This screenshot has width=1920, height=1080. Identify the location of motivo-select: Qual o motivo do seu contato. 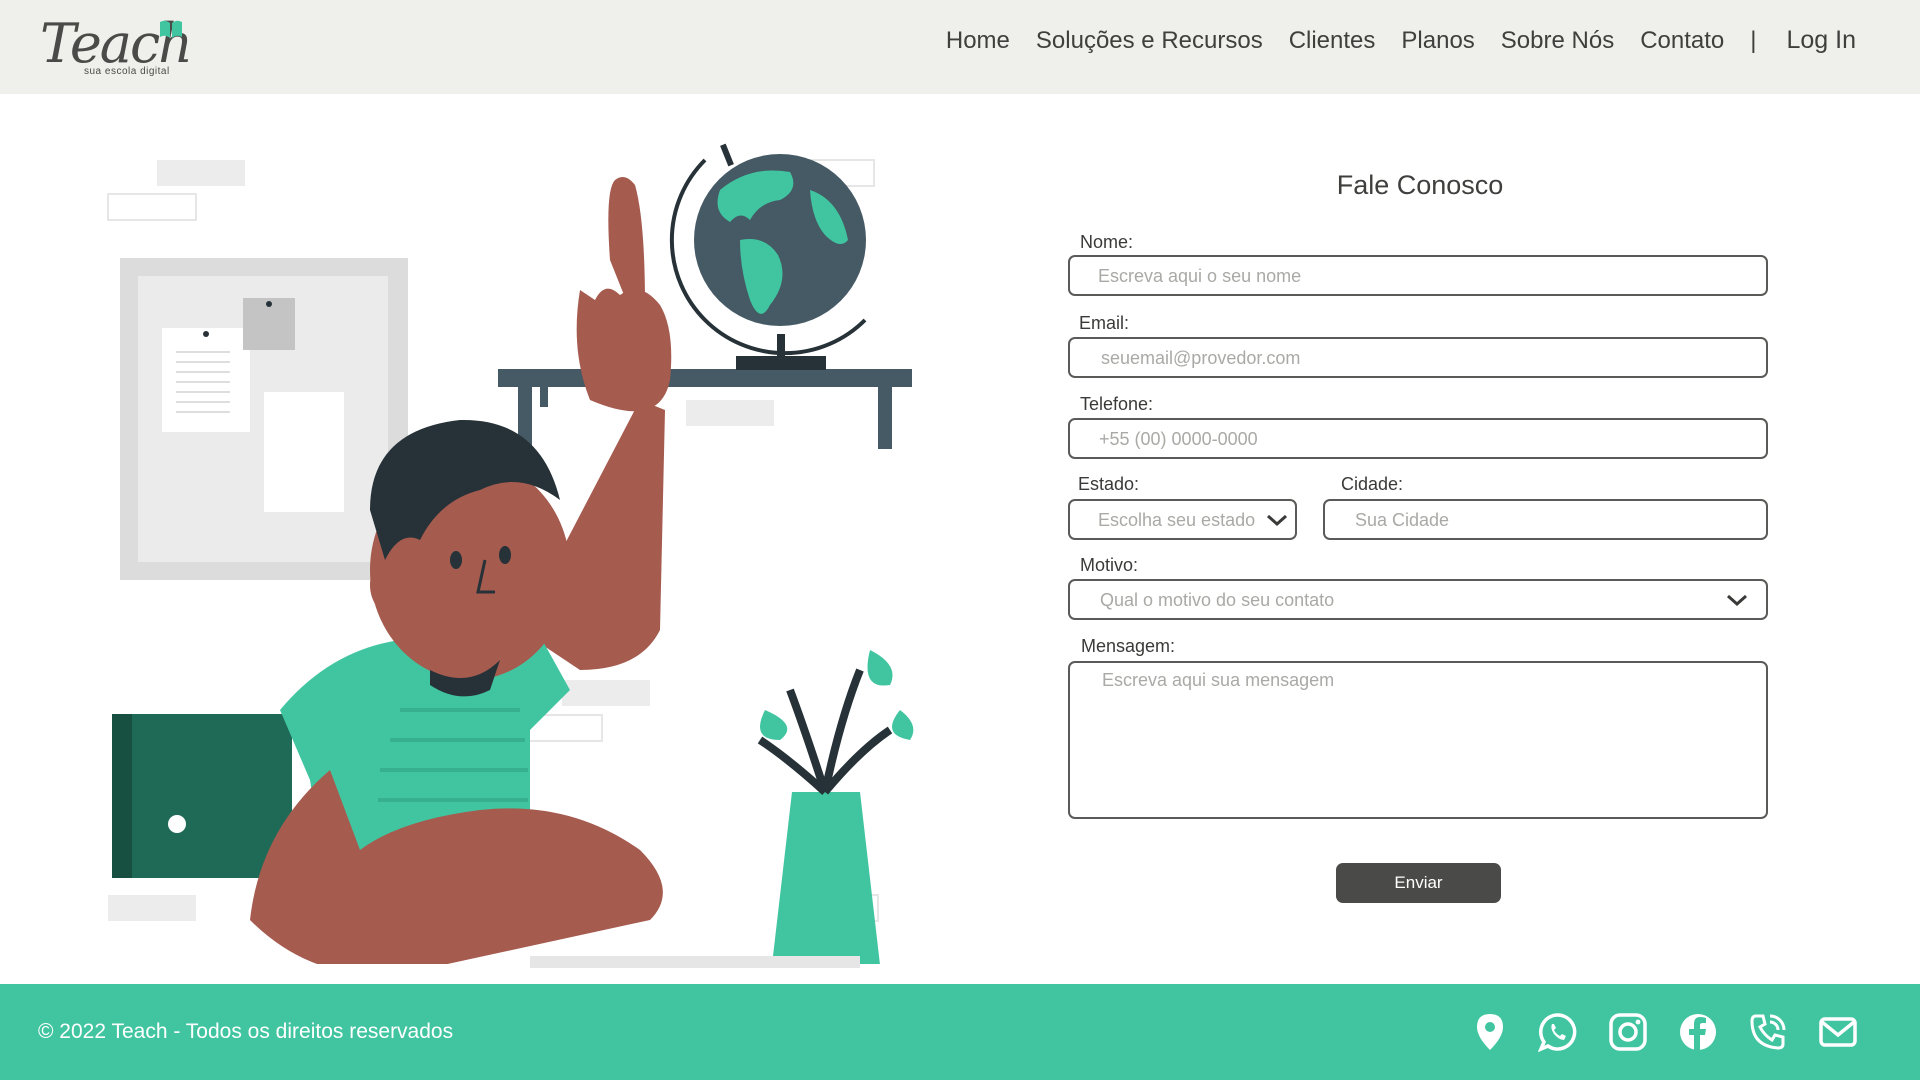
(1418, 599).